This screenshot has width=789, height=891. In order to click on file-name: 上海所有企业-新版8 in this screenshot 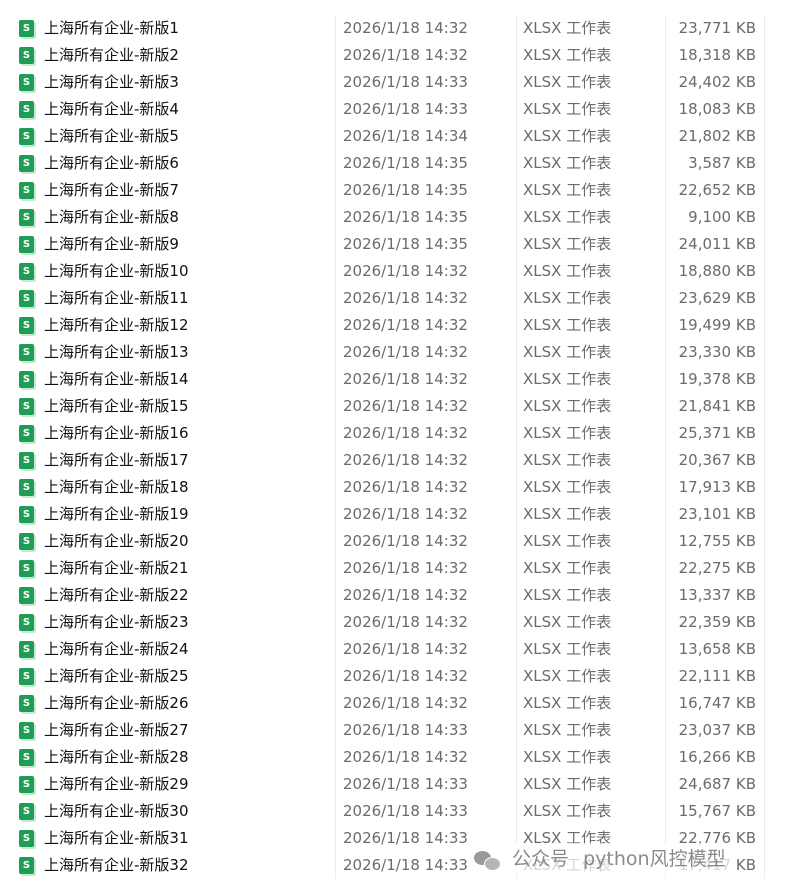, I will do `click(111, 217)`.